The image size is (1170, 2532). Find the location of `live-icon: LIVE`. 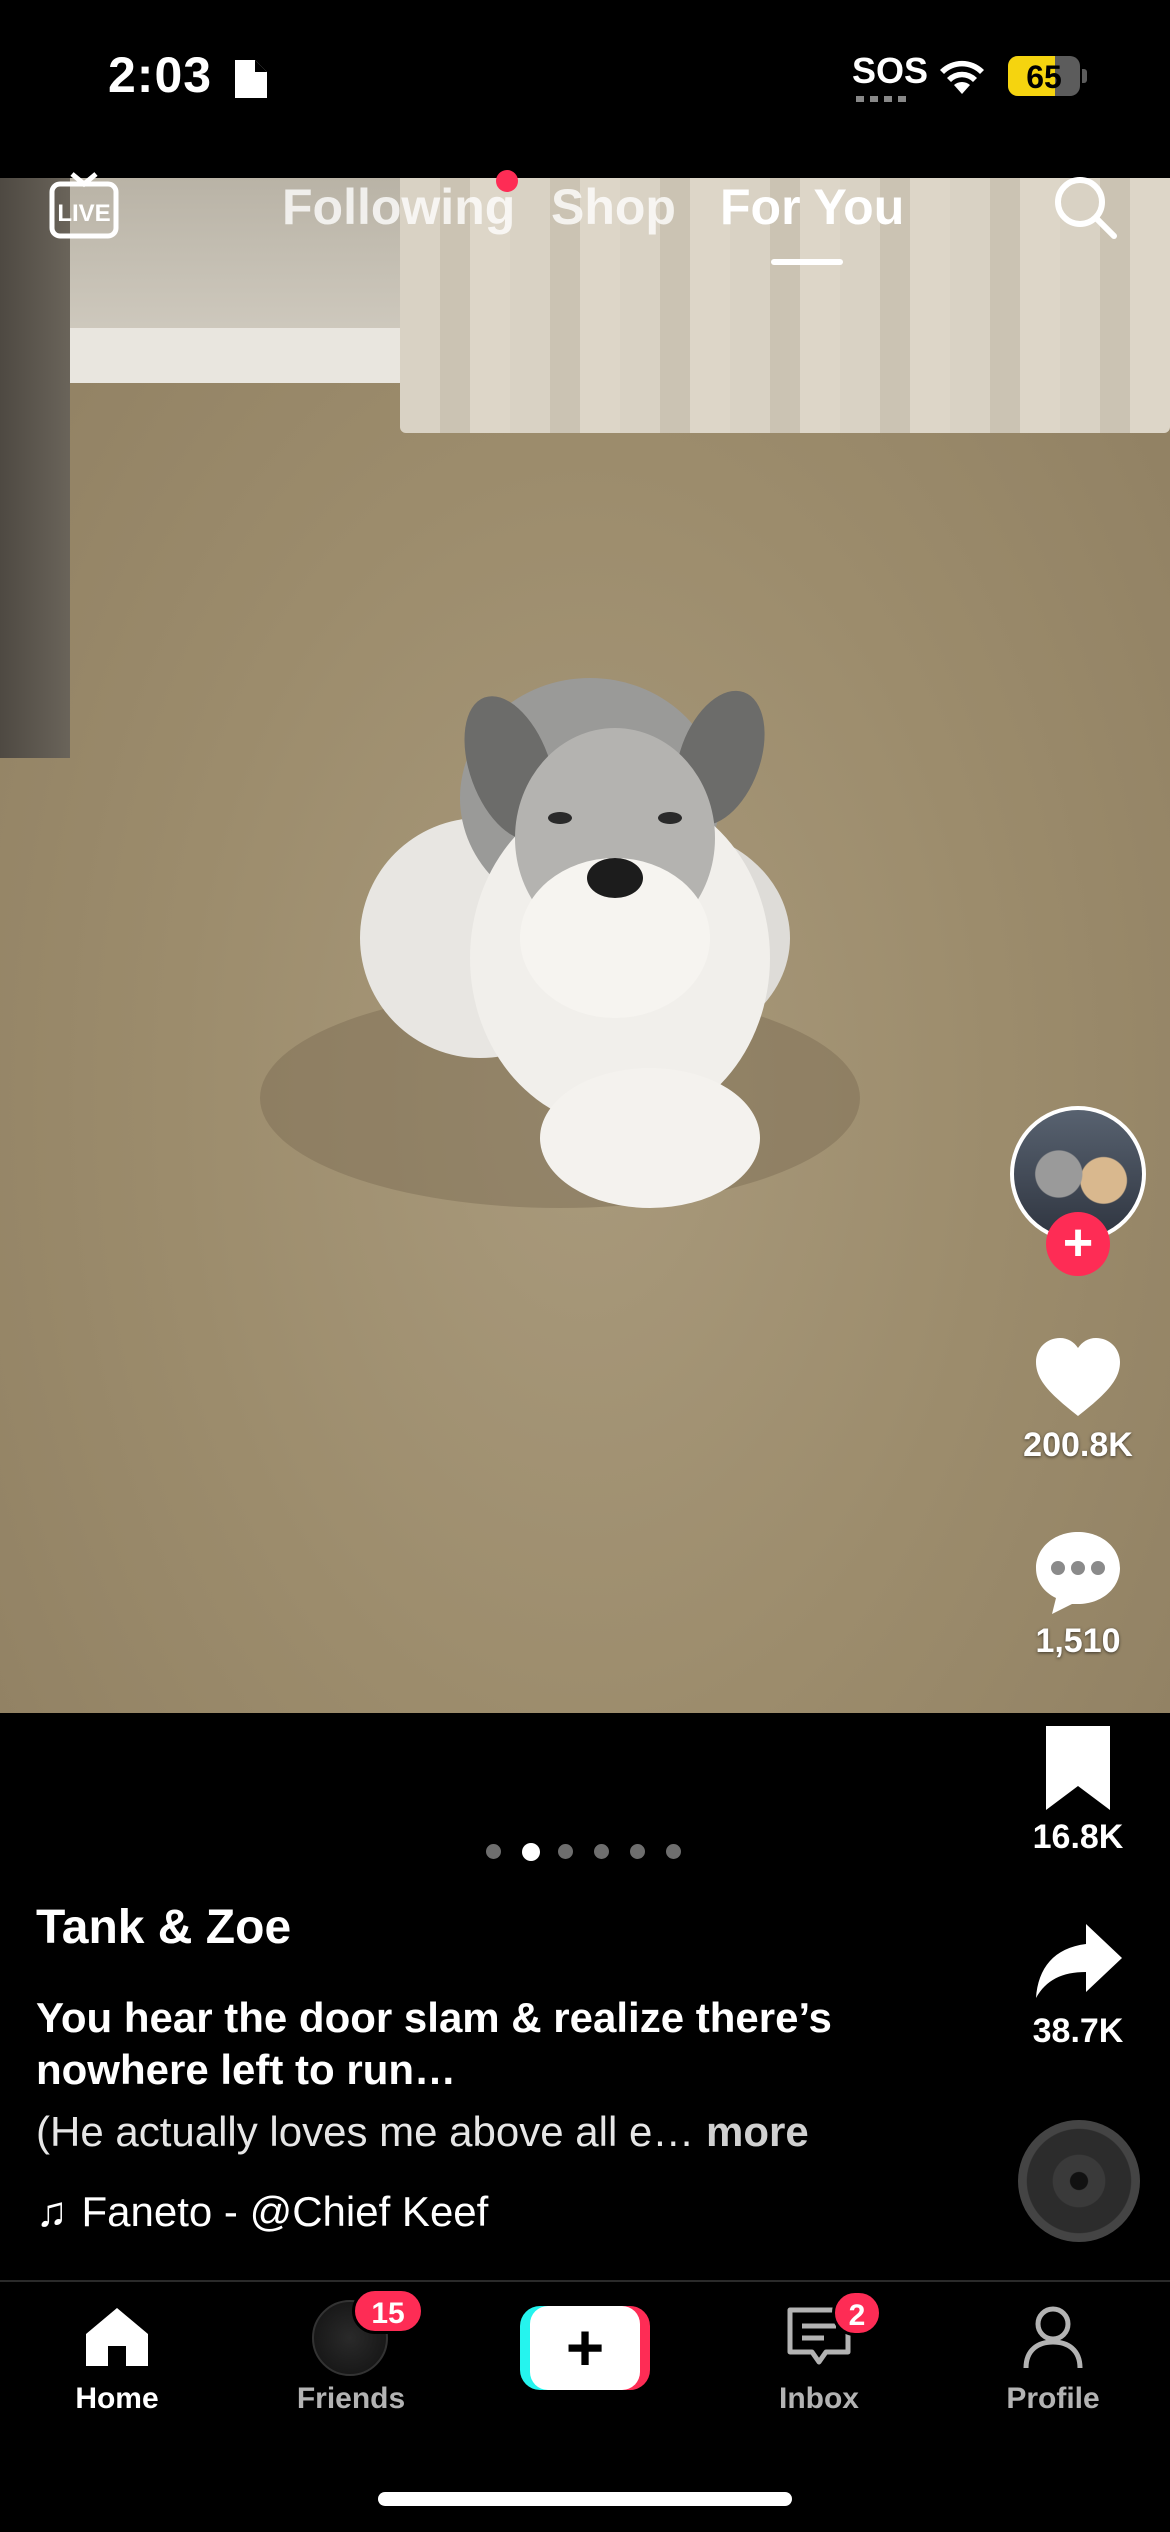

live-icon: LIVE is located at coordinates (84, 206).